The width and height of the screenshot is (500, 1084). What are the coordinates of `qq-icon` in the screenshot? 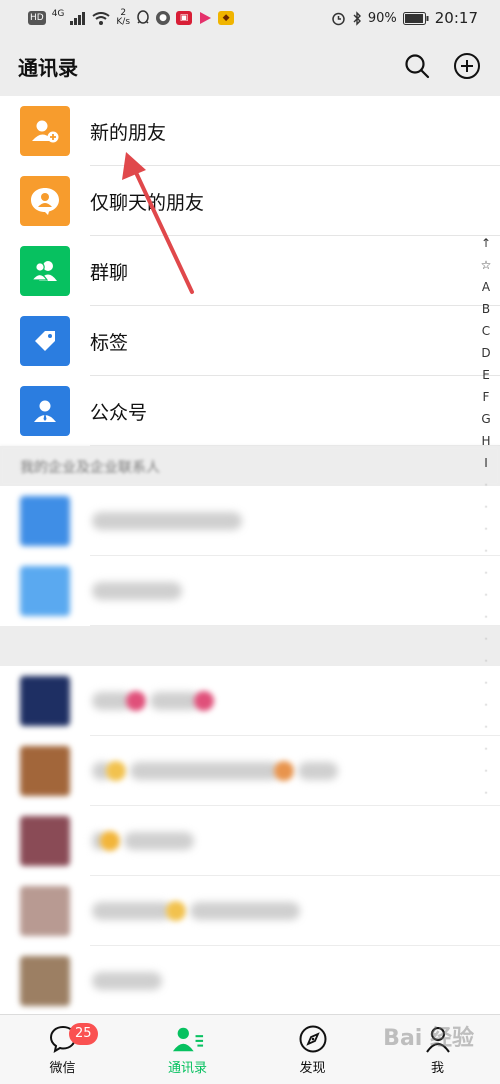 It's located at (143, 17).